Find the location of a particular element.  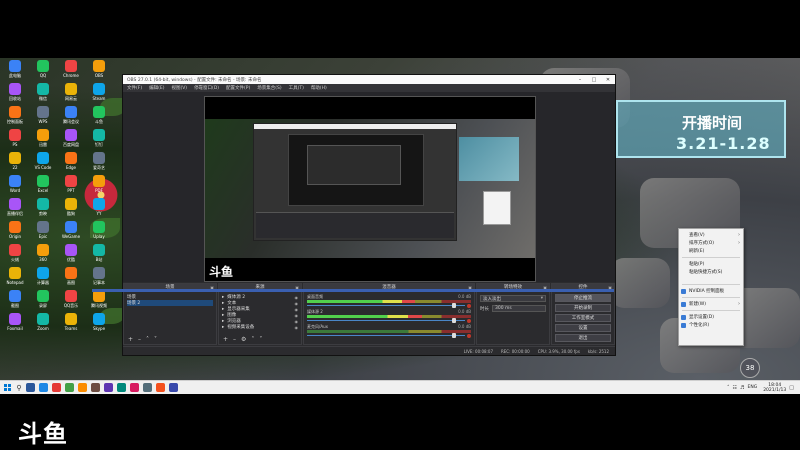

context-menu-item: 粘贴快捷方式(S) is located at coordinates (711, 272).